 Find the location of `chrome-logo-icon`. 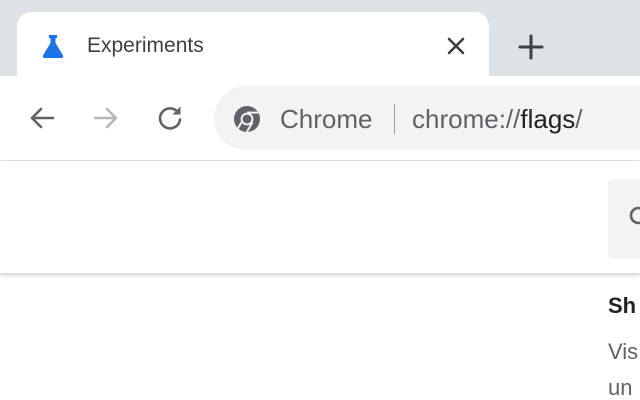

chrome-logo-icon is located at coordinates (247, 119).